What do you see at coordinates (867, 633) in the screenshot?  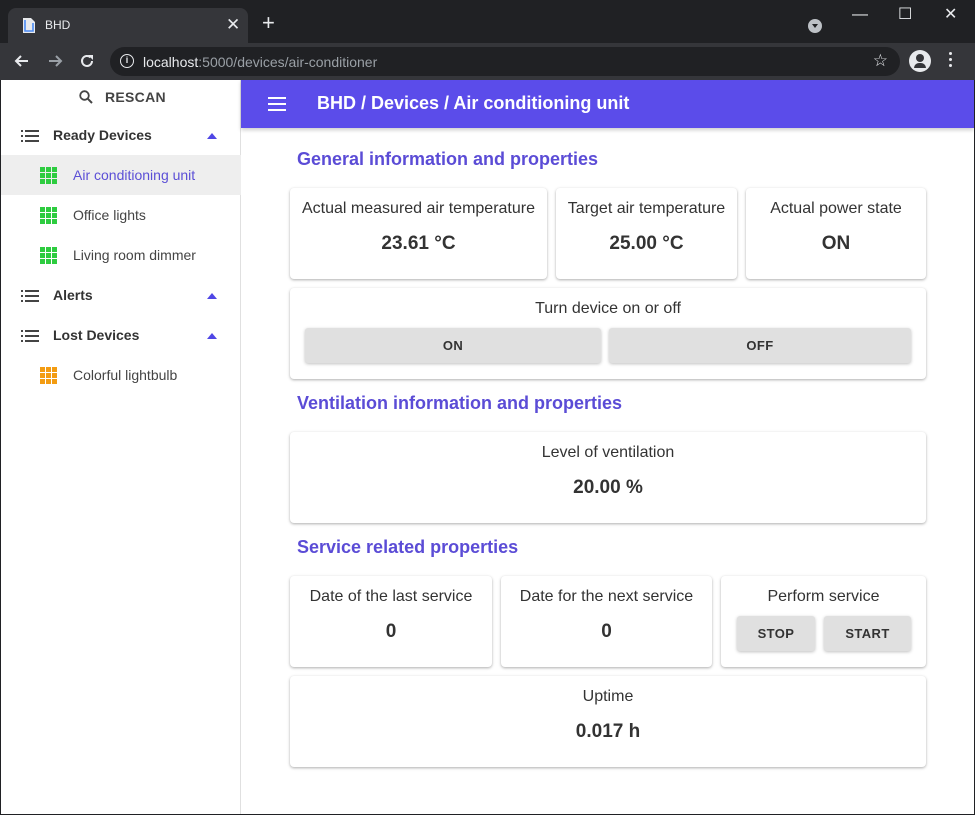 I see `service-start-button: START` at bounding box center [867, 633].